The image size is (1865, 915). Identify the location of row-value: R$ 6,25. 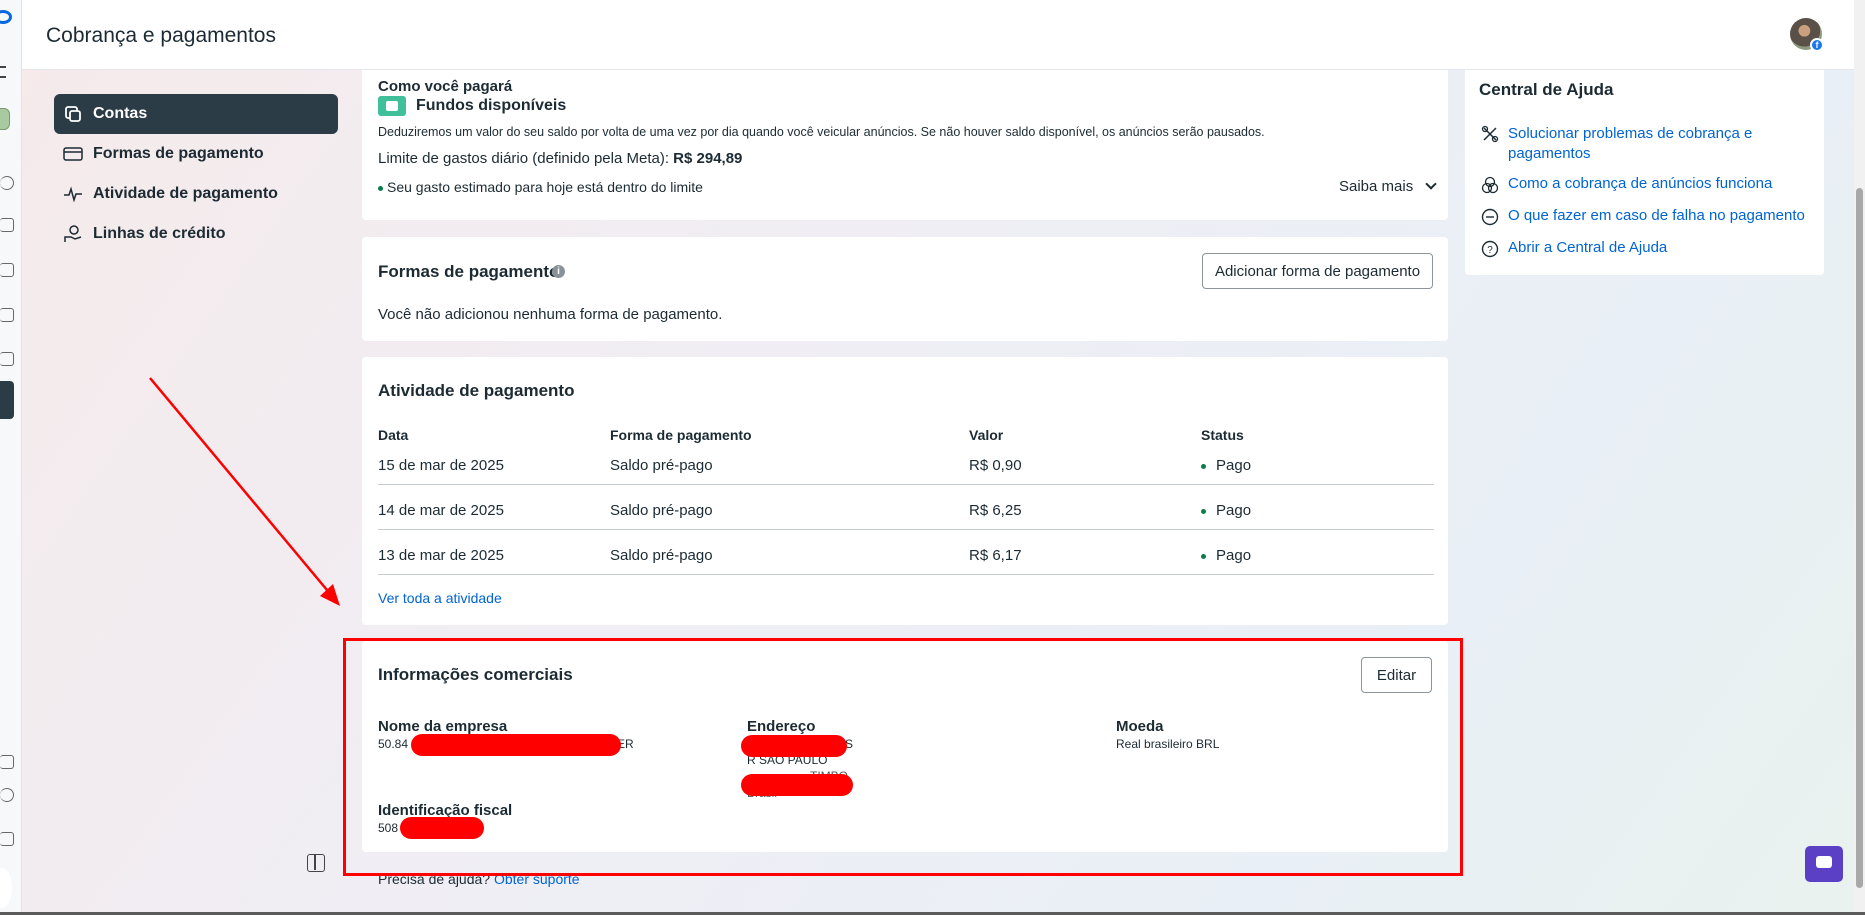
(995, 510).